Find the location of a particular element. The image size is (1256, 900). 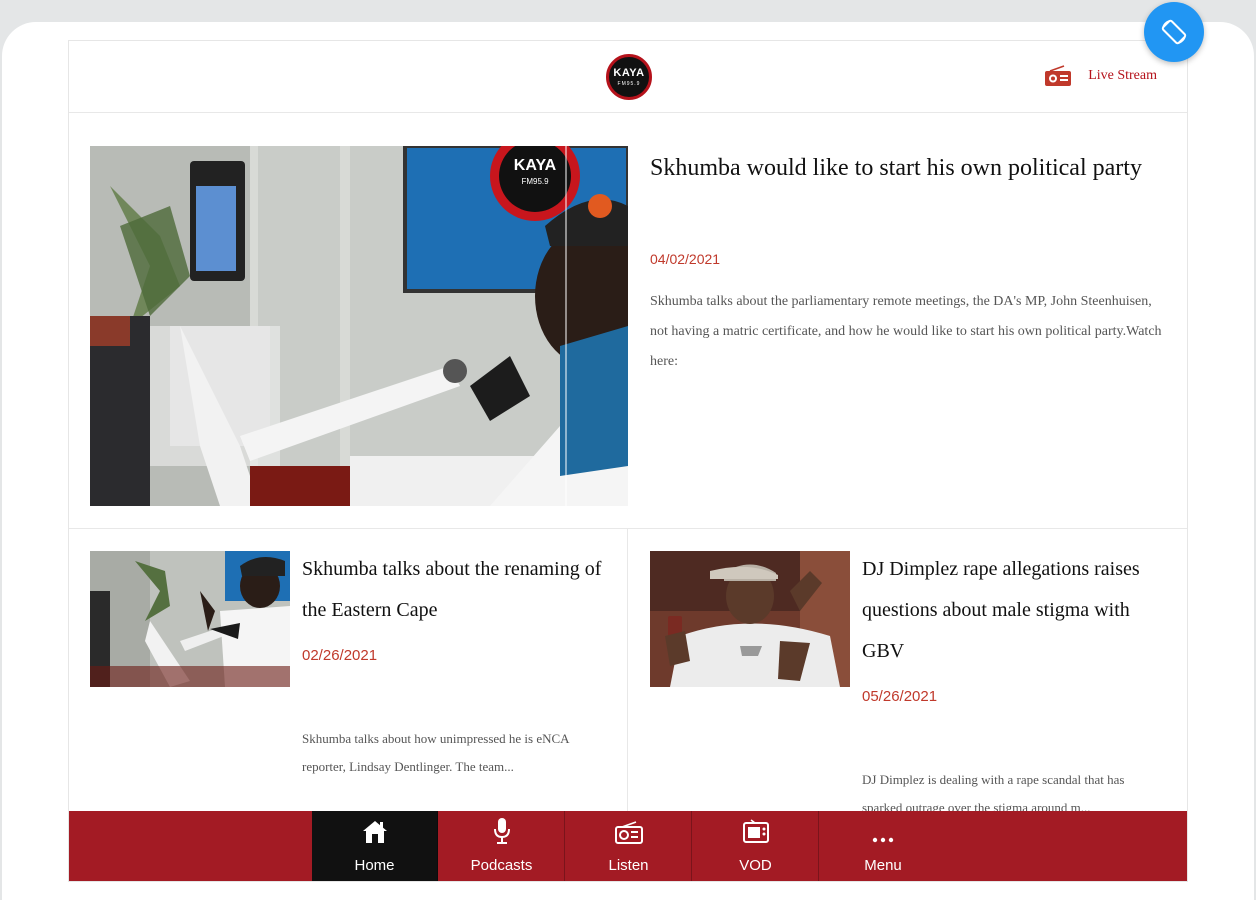

screen-rotation-icon is located at coordinates (1174, 32).